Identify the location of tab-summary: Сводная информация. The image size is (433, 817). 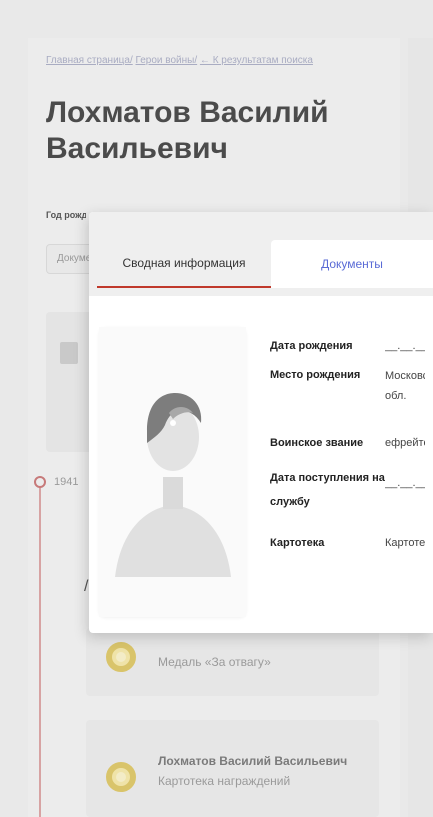
(184, 264).